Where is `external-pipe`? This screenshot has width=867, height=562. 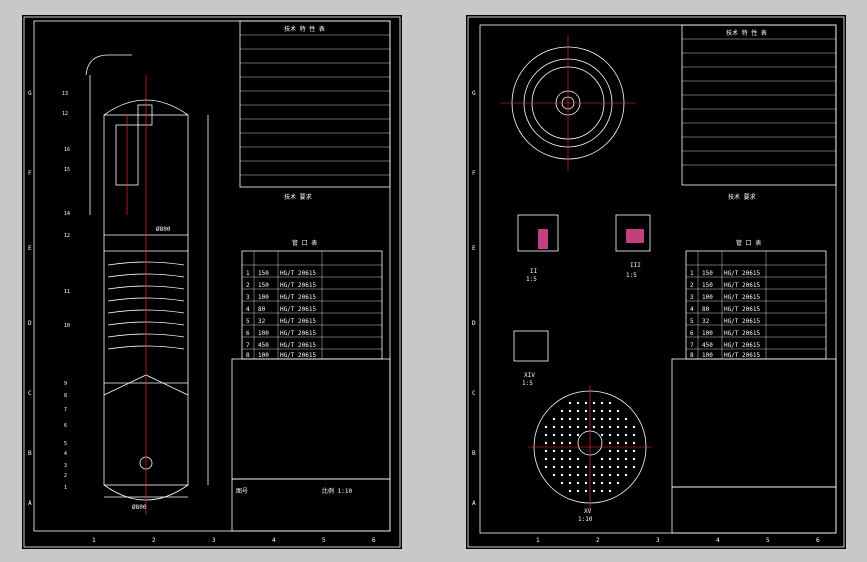 external-pipe is located at coordinates (108, 65).